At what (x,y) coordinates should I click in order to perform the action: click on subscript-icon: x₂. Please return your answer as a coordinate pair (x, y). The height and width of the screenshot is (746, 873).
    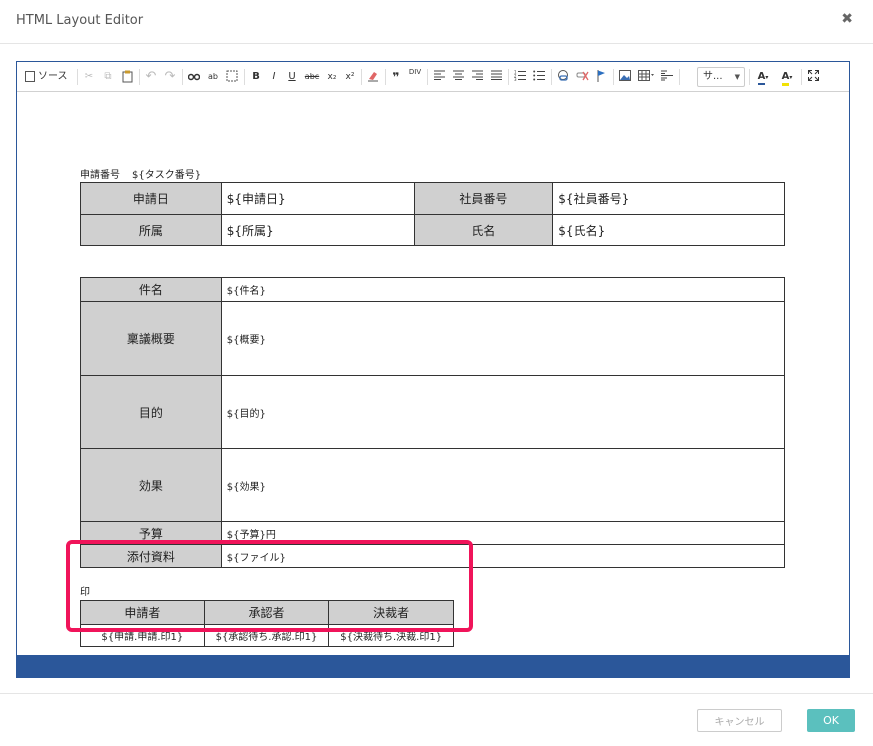
    Looking at the image, I should click on (332, 77).